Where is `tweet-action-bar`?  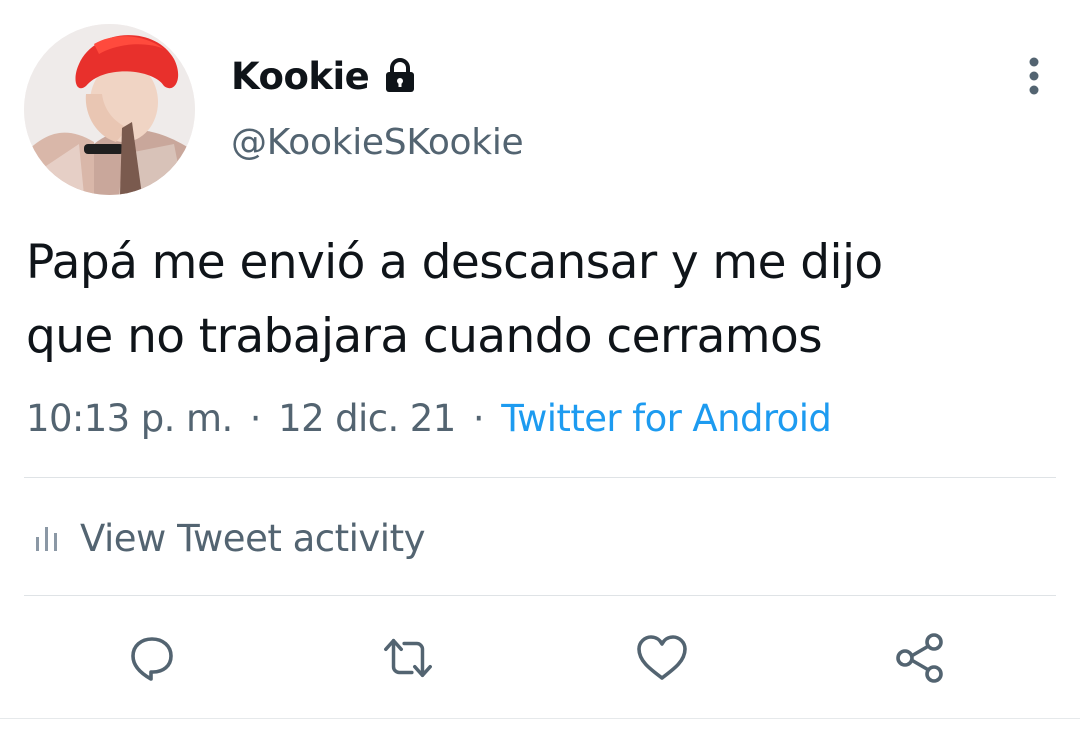 tweet-action-bar is located at coordinates (540, 658).